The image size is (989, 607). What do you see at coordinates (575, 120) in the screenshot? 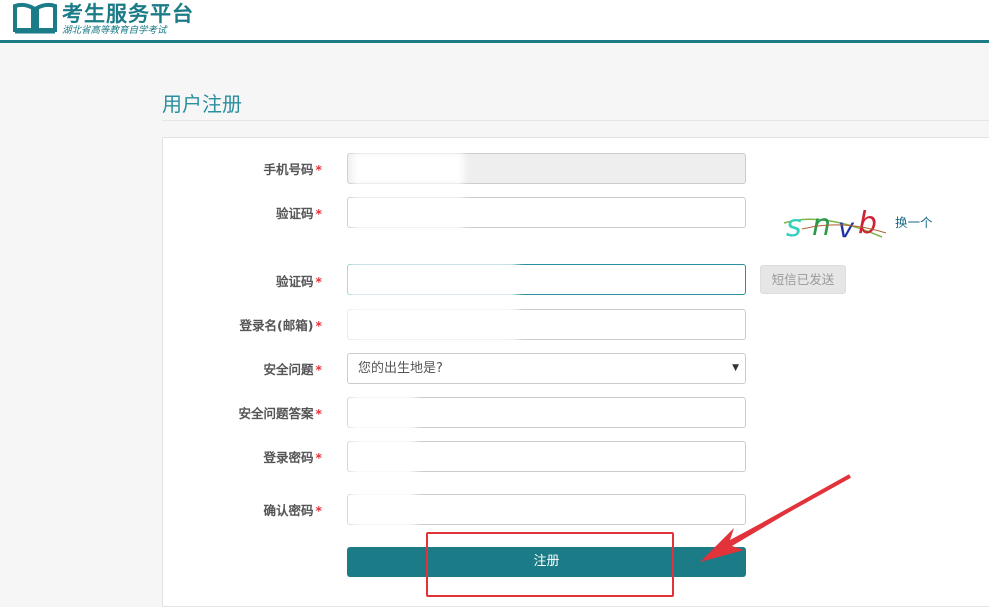
I see `title-divider` at bounding box center [575, 120].